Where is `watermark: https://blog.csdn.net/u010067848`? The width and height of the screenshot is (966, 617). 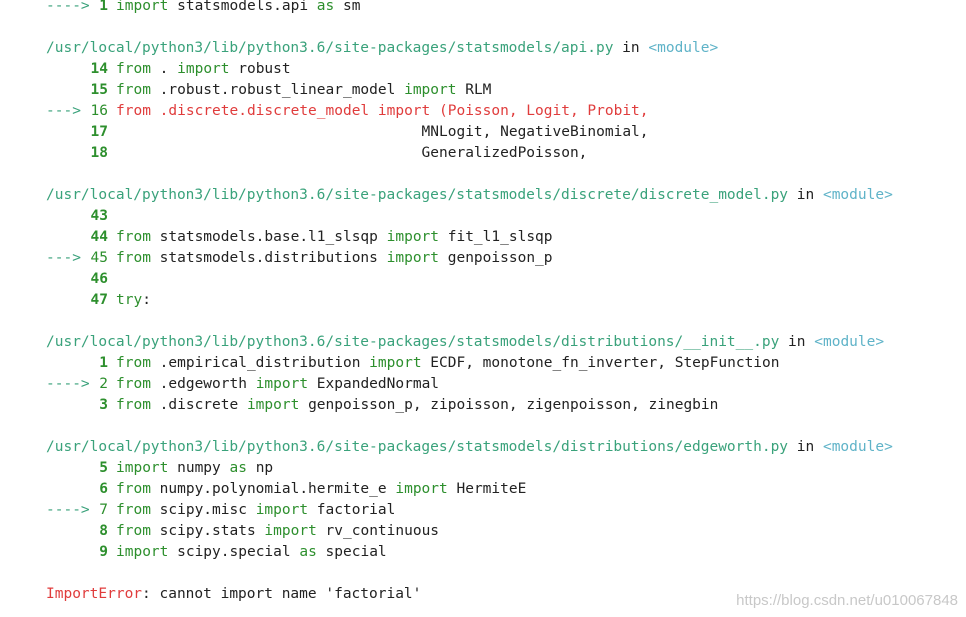
watermark: https://blog.csdn.net/u010067848 is located at coordinates (847, 600).